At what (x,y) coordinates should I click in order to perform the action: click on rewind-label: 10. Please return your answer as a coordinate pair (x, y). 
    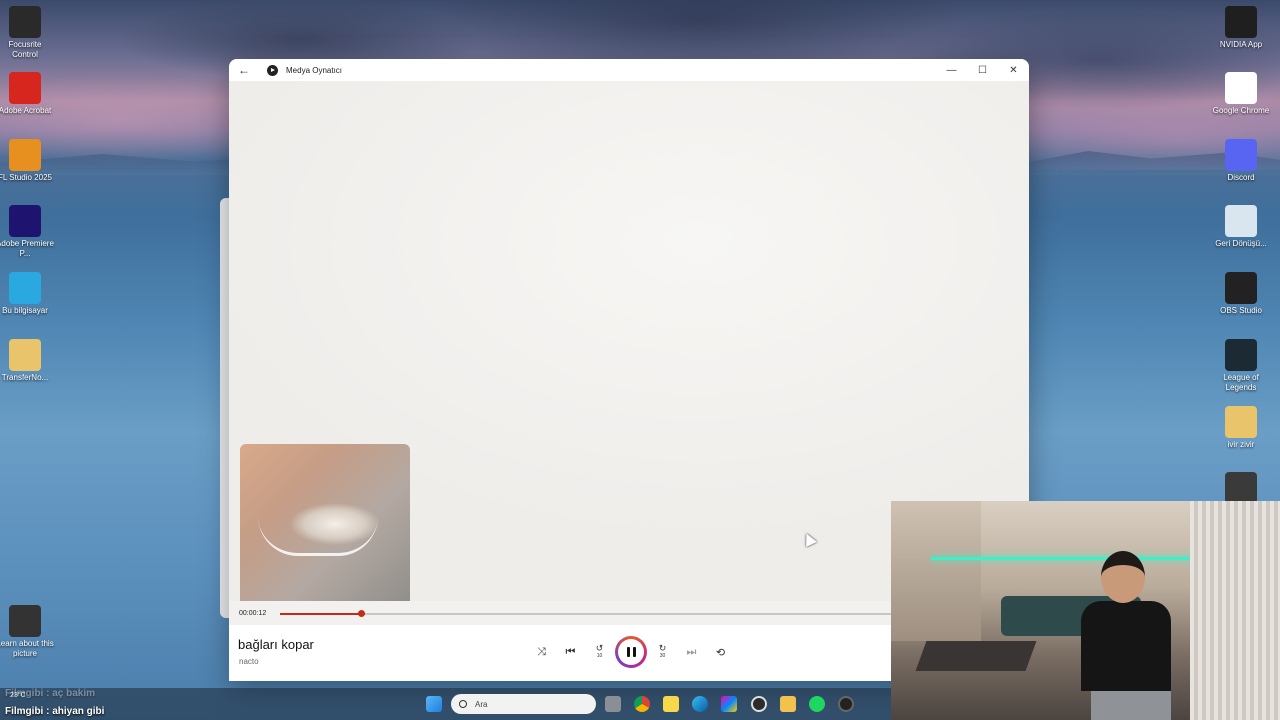
    Looking at the image, I should click on (599, 656).